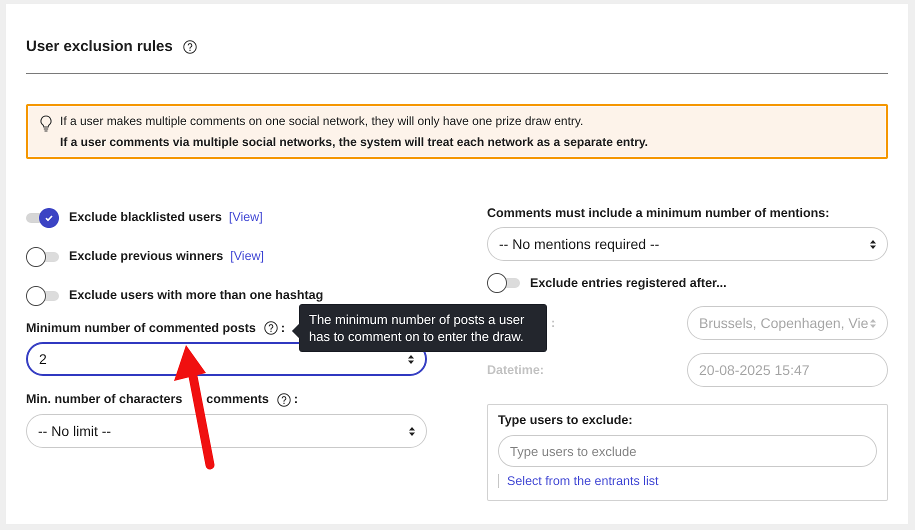 The height and width of the screenshot is (530, 915). What do you see at coordinates (322, 120) in the screenshot?
I see `notice-text: If a user makes multiple comments on one social network, they will only have one prize draw entry.` at bounding box center [322, 120].